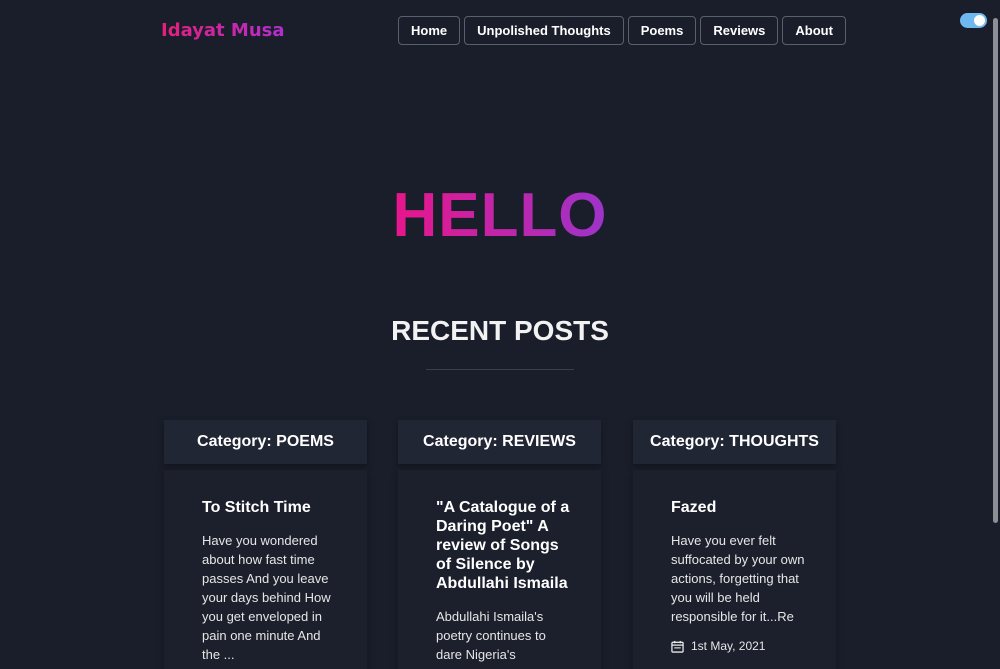 This screenshot has width=1000, height=669. Describe the element at coordinates (734, 442) in the screenshot. I see `post-category: Category: THOUGHTS` at that location.